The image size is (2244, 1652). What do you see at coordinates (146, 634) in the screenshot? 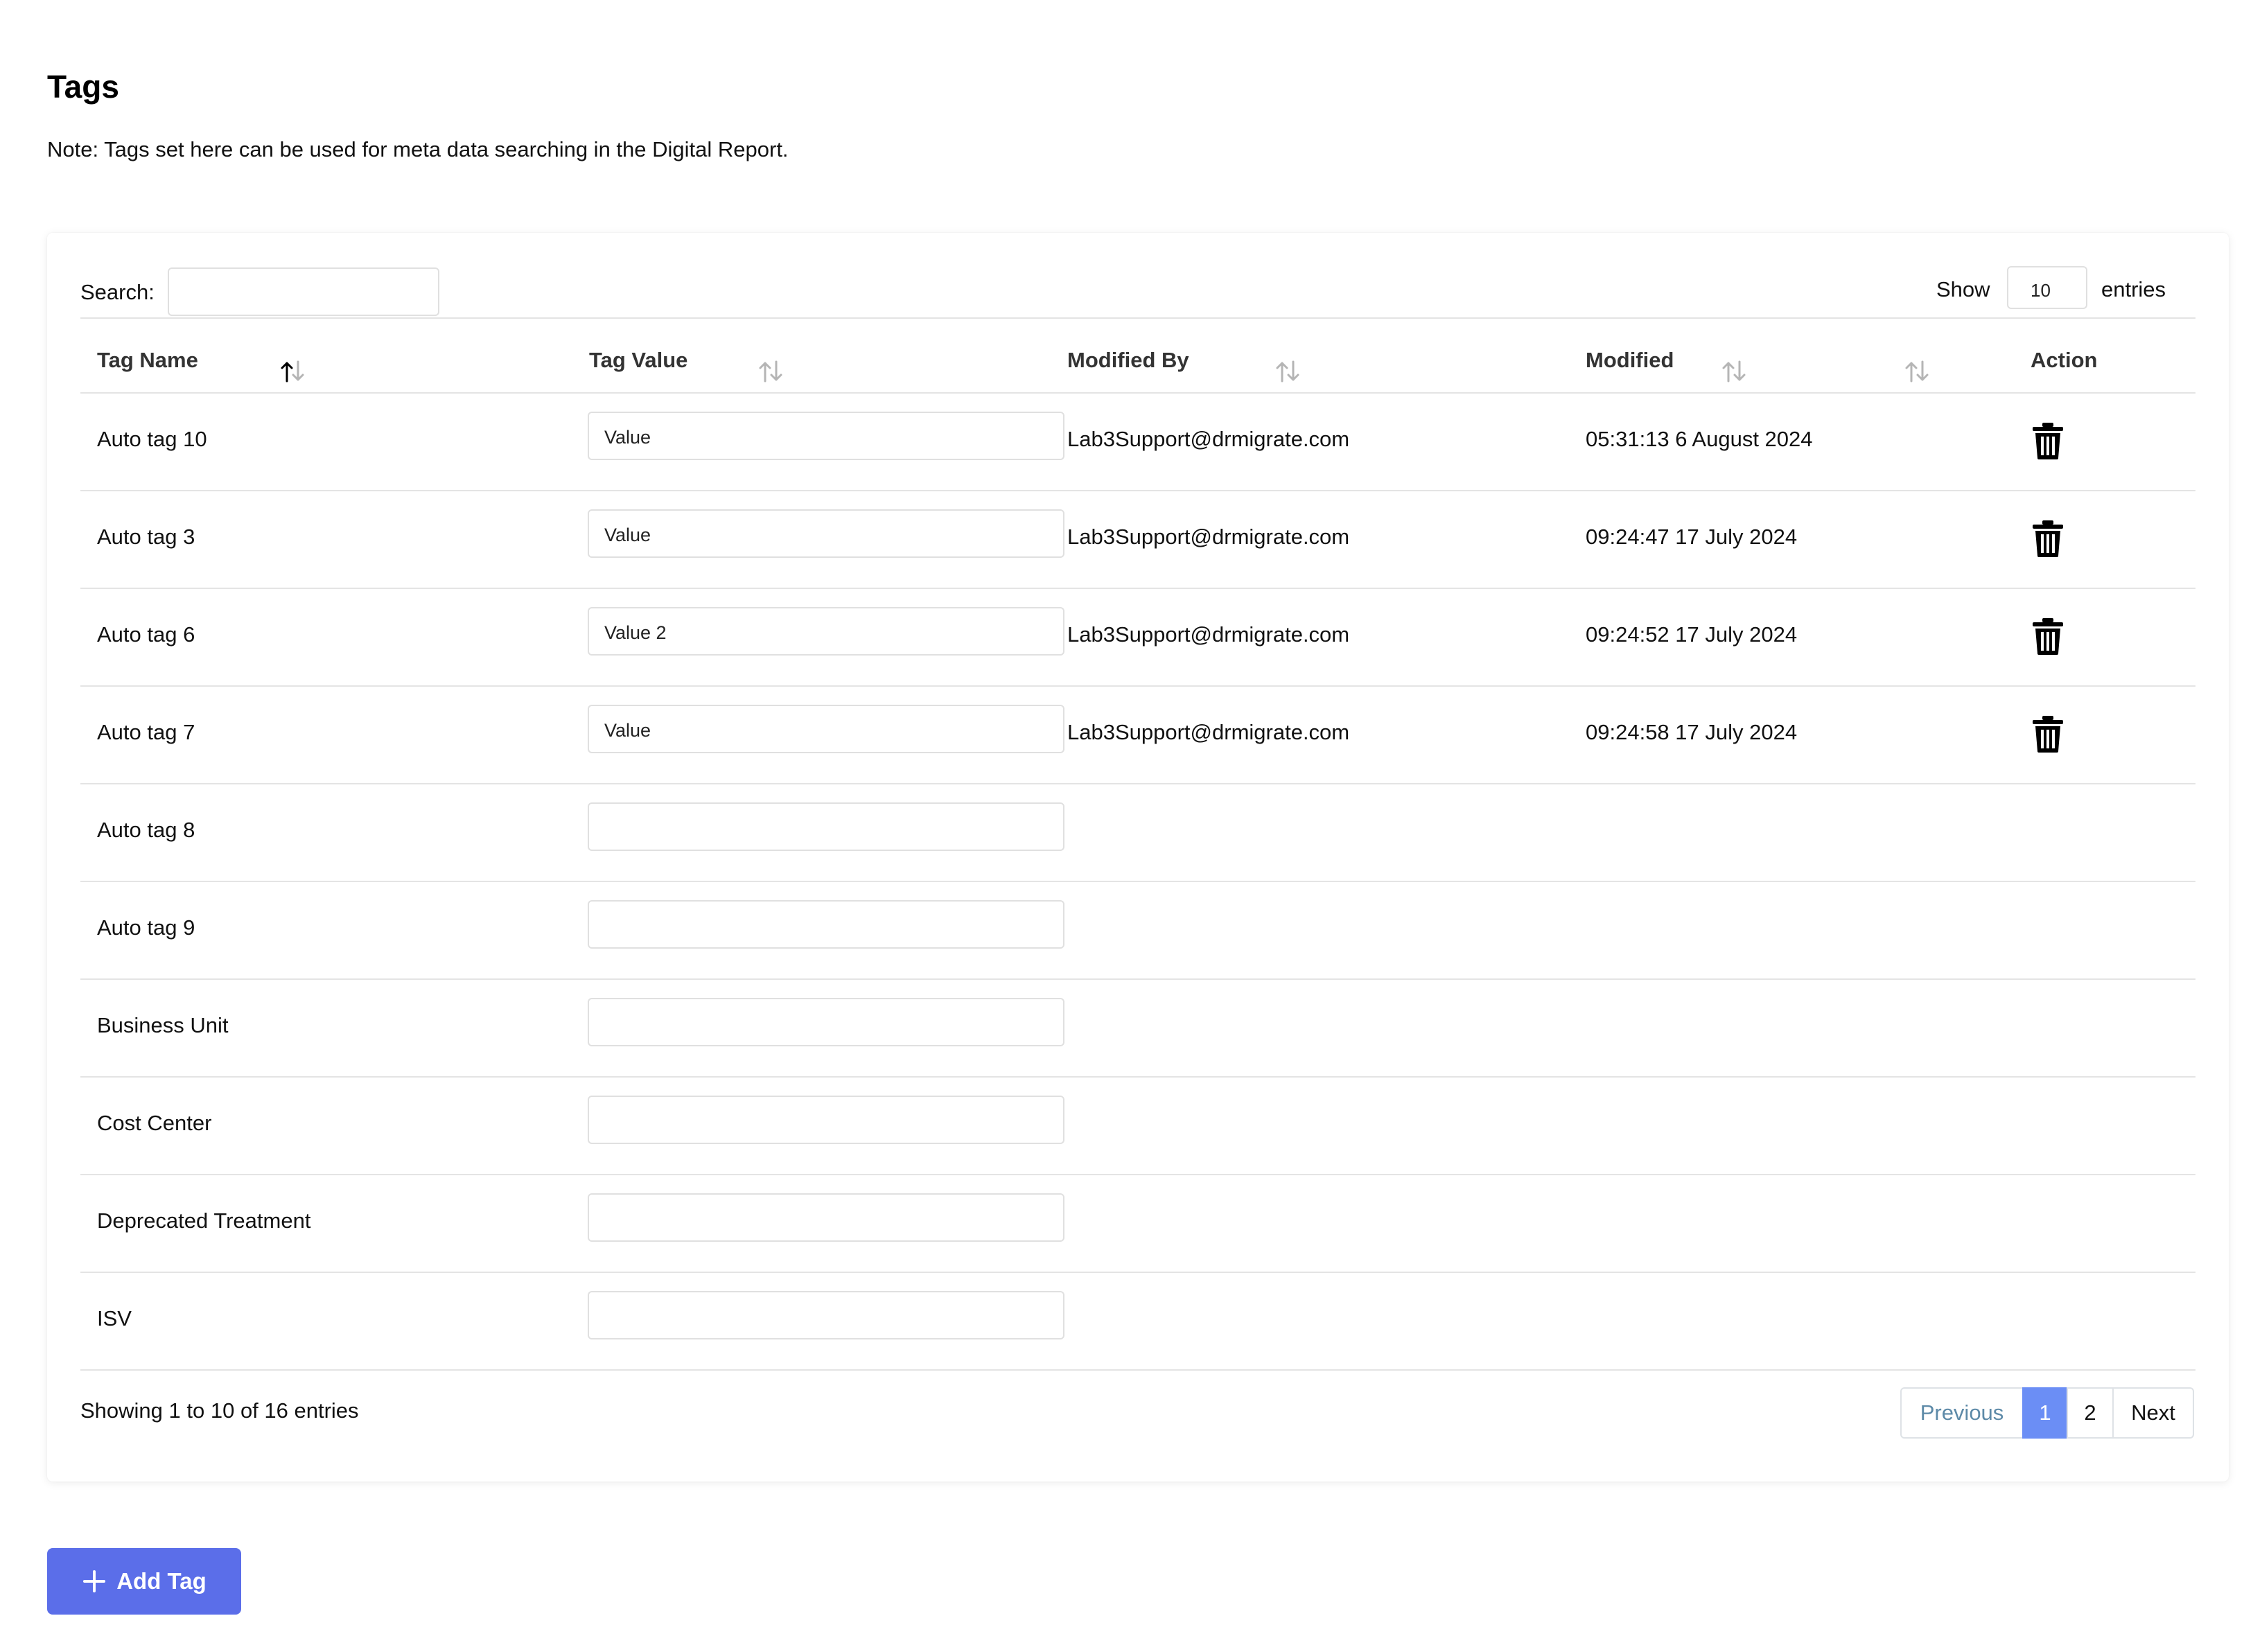
I see `tag-name-cell: Auto tag 6` at bounding box center [146, 634].